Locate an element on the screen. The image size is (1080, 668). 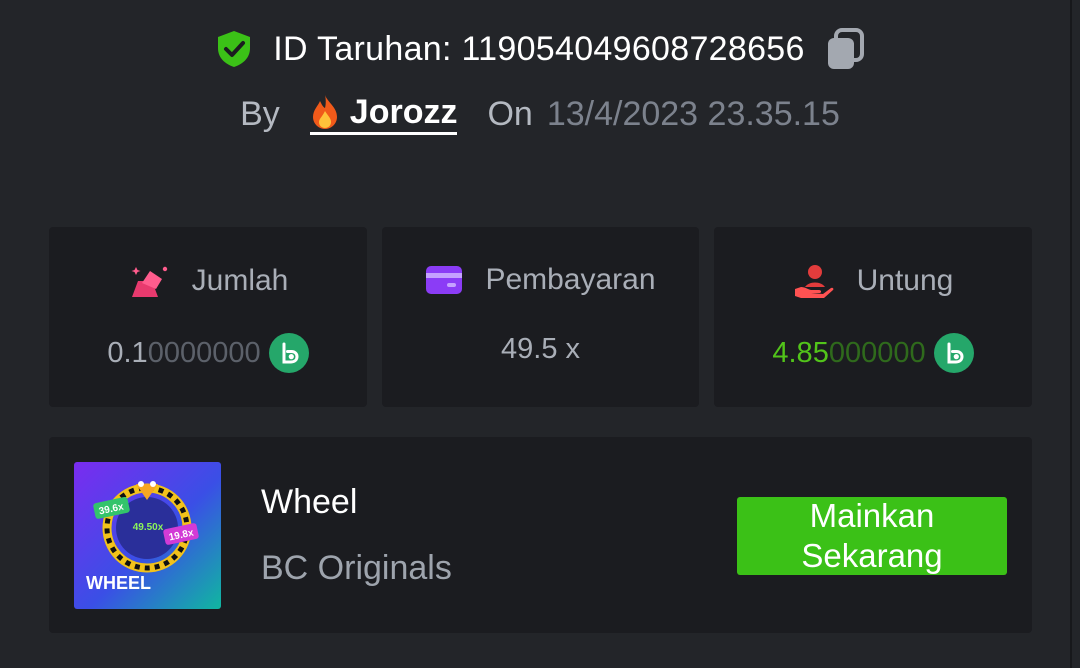
copy-icon is located at coordinates (845, 49).